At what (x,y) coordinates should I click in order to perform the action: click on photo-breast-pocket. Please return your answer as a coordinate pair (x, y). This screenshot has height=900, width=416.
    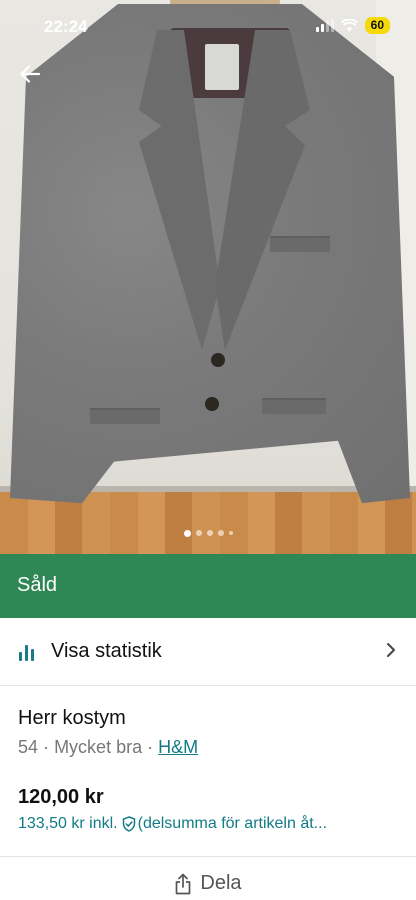
    Looking at the image, I should click on (300, 244).